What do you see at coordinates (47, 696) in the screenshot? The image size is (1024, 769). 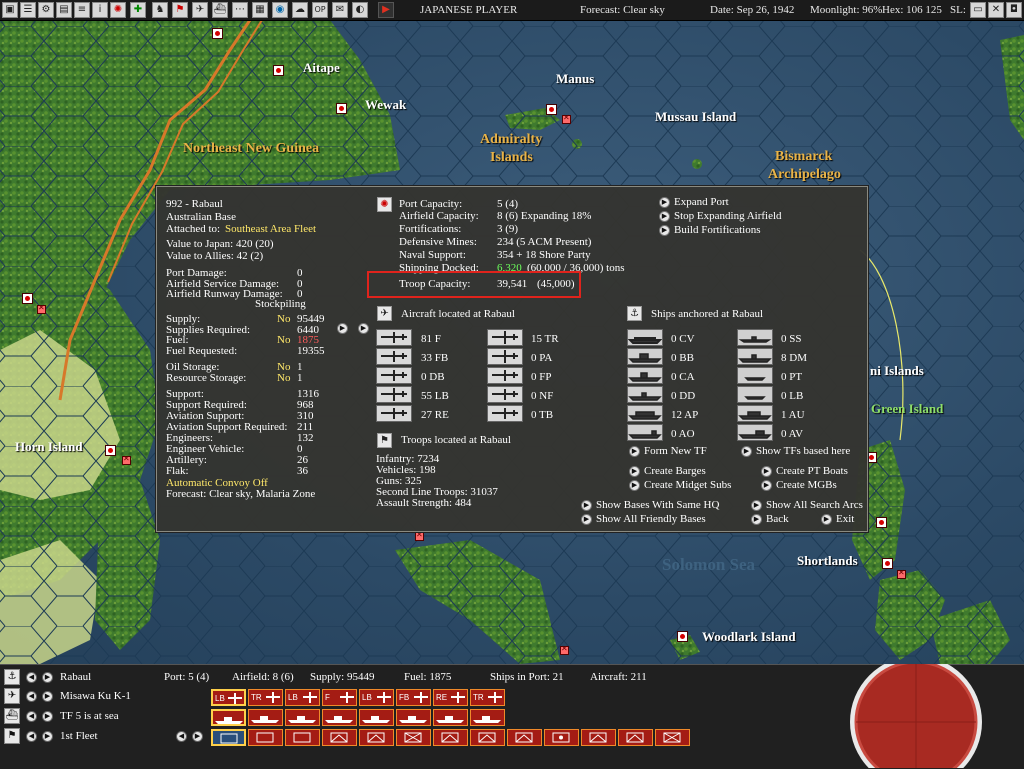 I see `next-air-unit-button: ▶` at bounding box center [47, 696].